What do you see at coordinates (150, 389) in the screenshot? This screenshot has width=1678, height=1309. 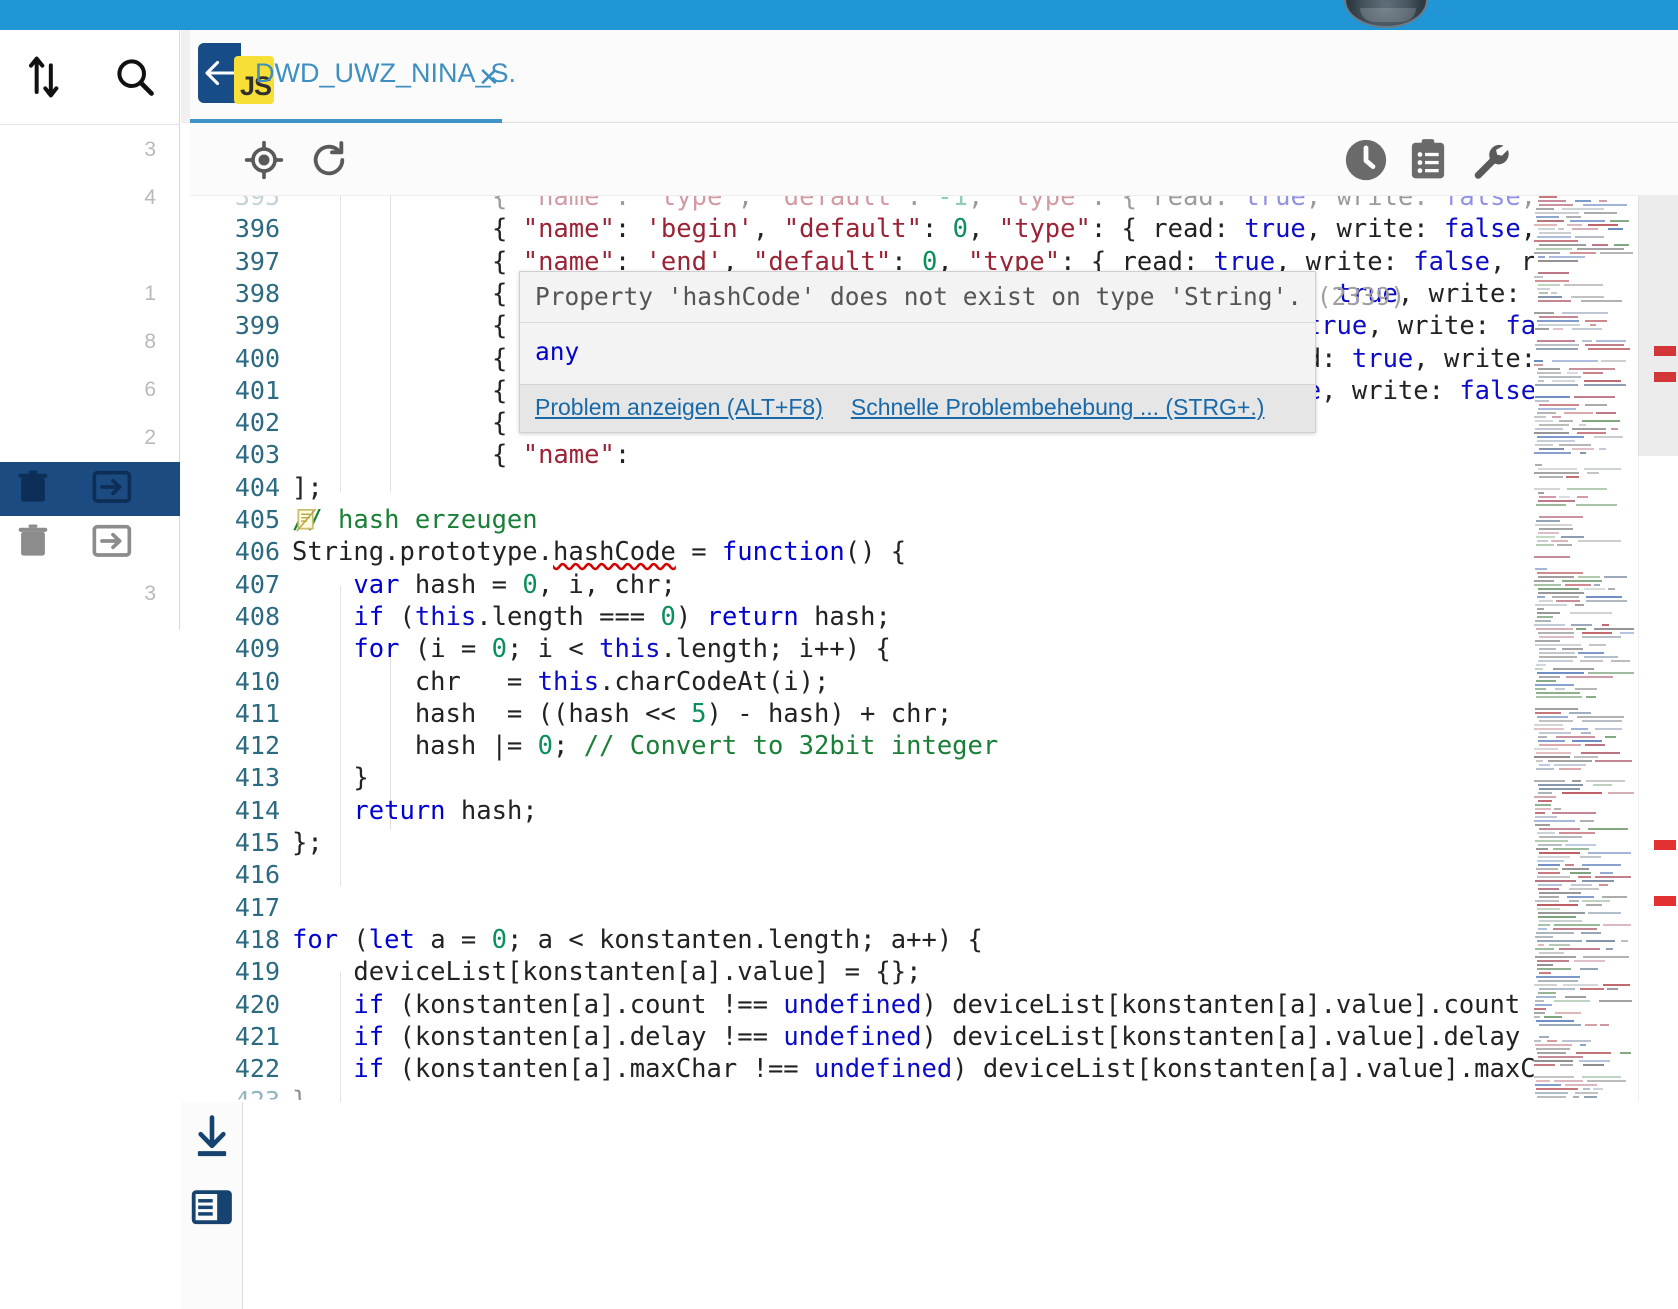 I see `count-badge: 6` at bounding box center [150, 389].